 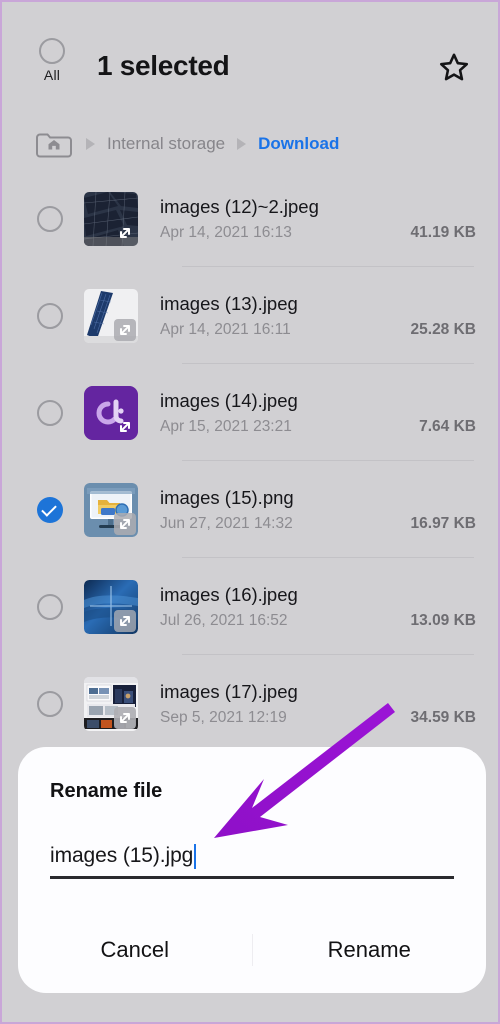 What do you see at coordinates (227, 497) in the screenshot?
I see `file-name: images (15).png` at bounding box center [227, 497].